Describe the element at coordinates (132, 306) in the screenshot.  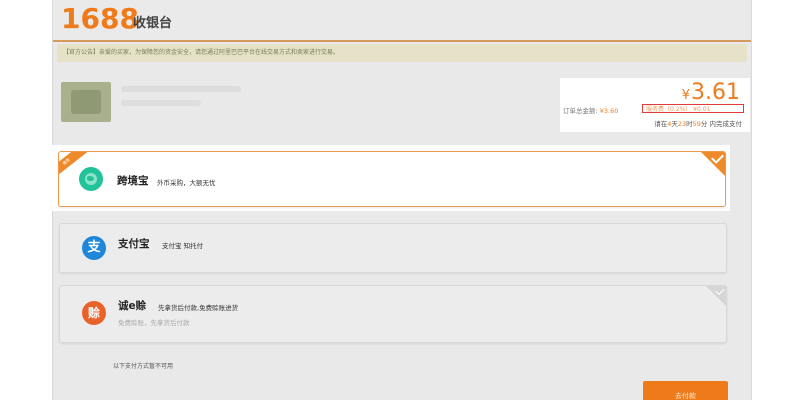
I see `payment-method-name: 诚e赊` at that location.